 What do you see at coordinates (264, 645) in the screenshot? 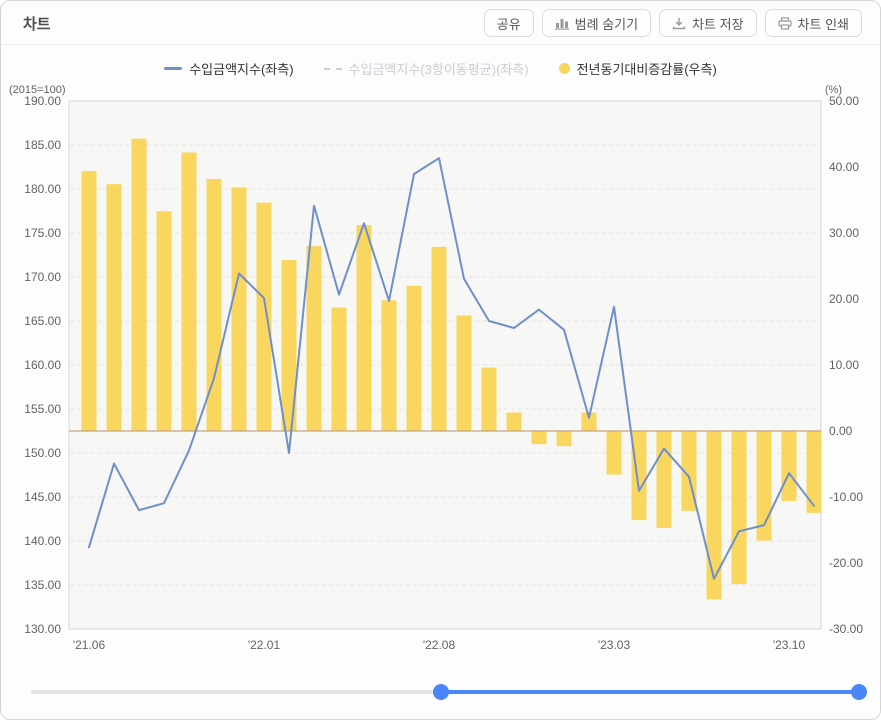
I see `x-axis-tick: '22.01` at bounding box center [264, 645].